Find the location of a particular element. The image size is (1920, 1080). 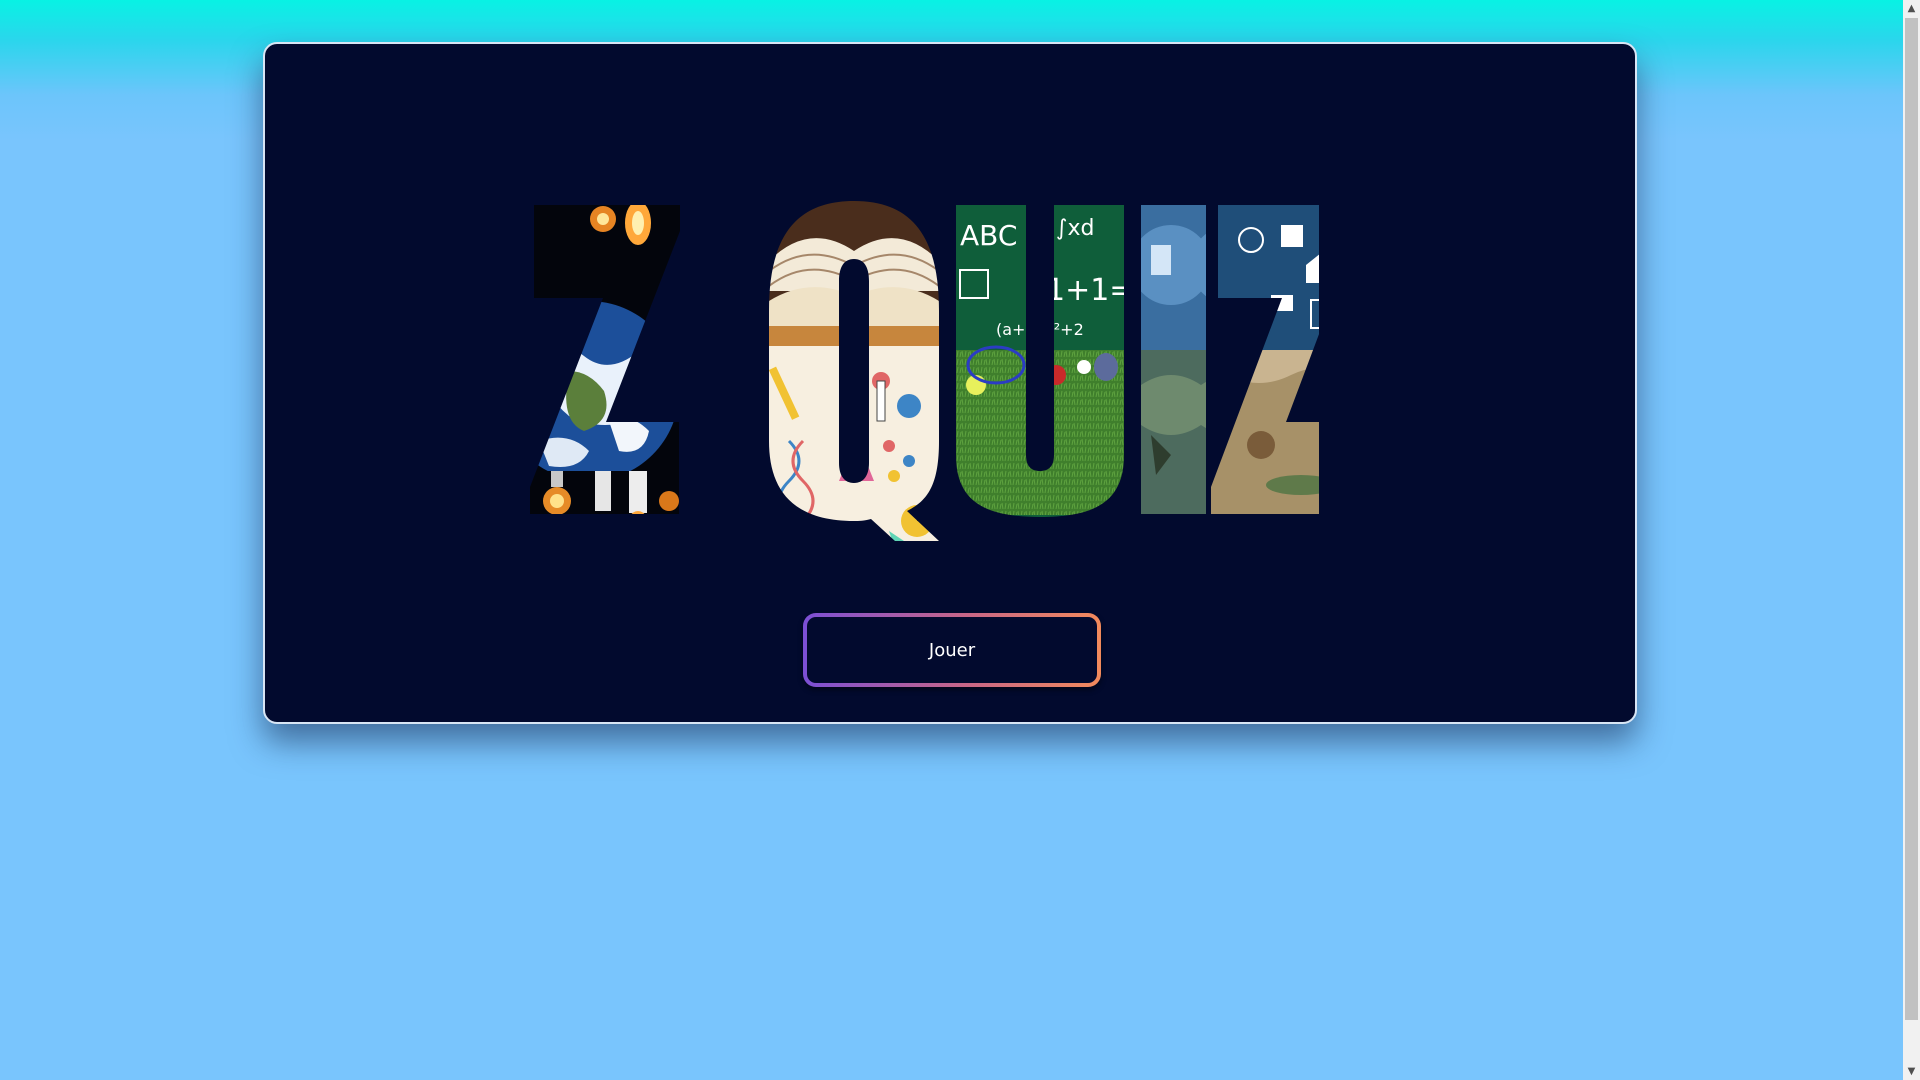

chevron-down-icon: ▼ is located at coordinates (1911, 1071).